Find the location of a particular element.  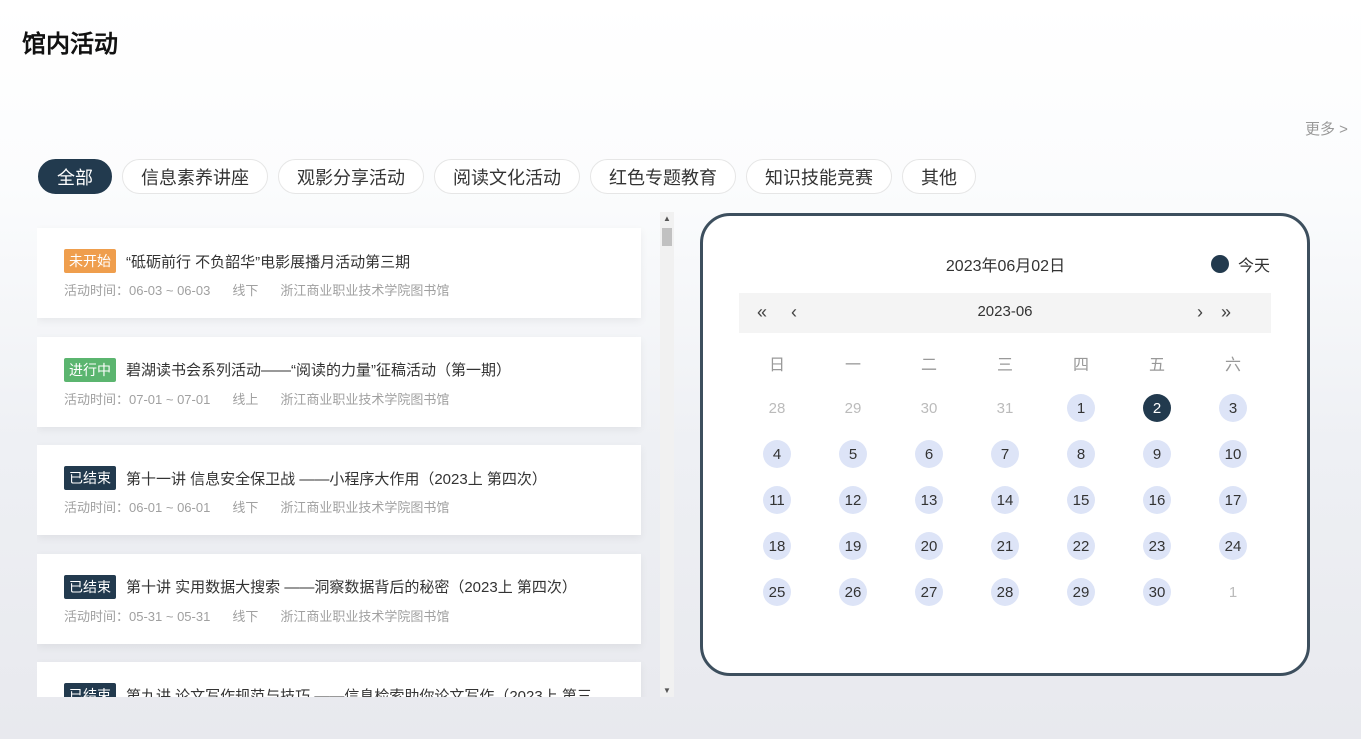

week-row: 4 5 6 7 8 9 10 is located at coordinates (1005, 454).